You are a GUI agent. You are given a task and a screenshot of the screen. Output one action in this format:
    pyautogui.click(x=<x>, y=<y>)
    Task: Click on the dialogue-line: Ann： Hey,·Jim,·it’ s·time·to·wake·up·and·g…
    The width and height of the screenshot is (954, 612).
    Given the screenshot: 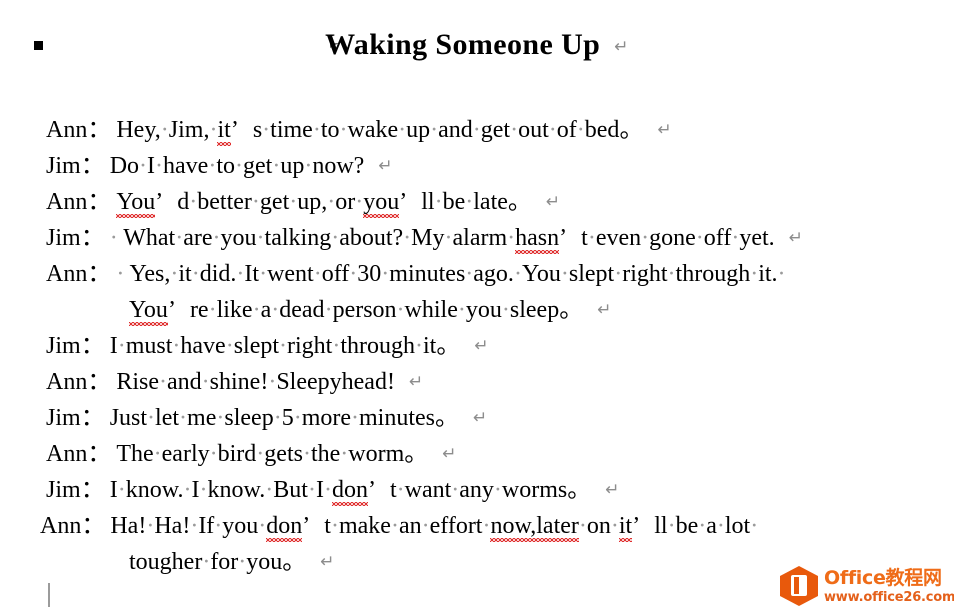 What is the action you would take?
    pyautogui.click(x=477, y=130)
    